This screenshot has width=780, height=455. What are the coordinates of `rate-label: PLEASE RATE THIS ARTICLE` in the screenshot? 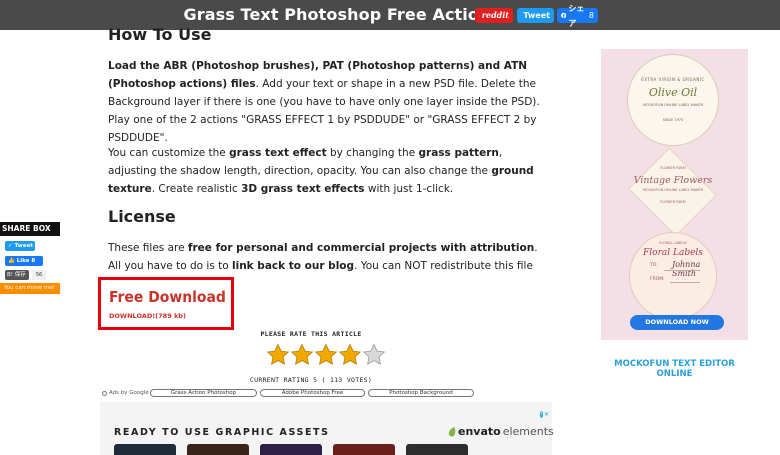 It's located at (311, 334).